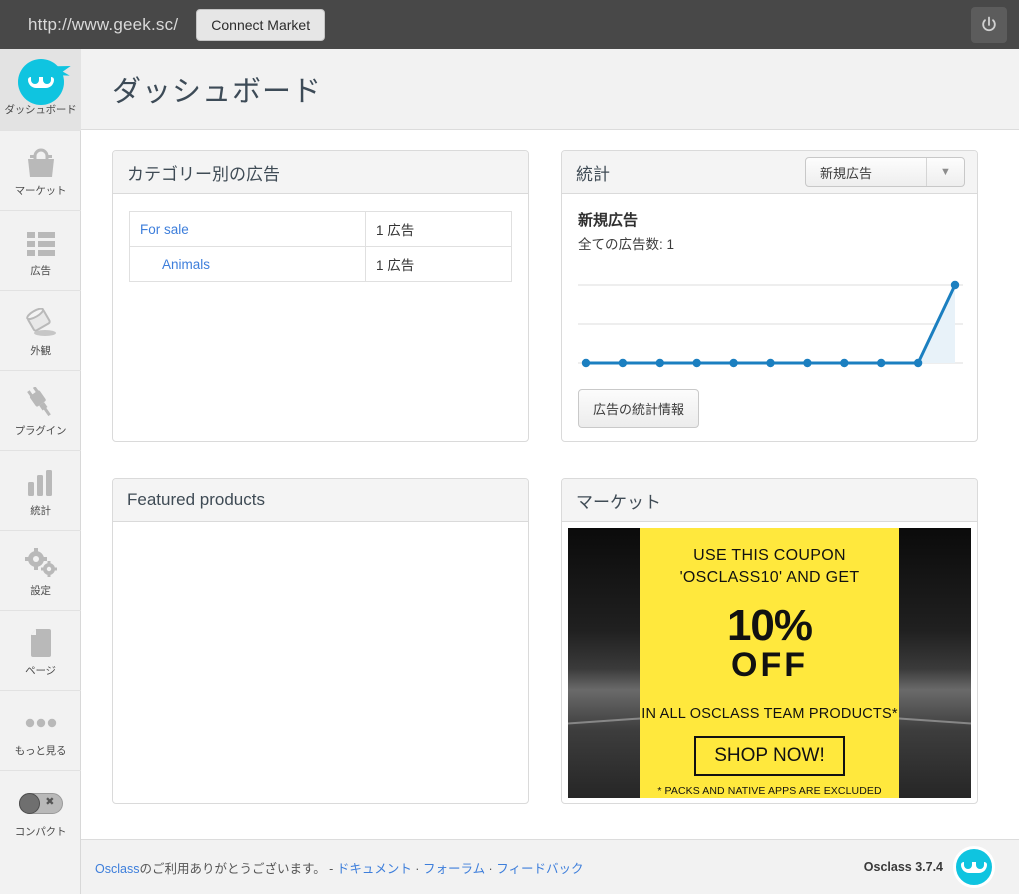 Image resolution: width=1019 pixels, height=894 pixels. I want to click on gears-icon, so click(41, 563).